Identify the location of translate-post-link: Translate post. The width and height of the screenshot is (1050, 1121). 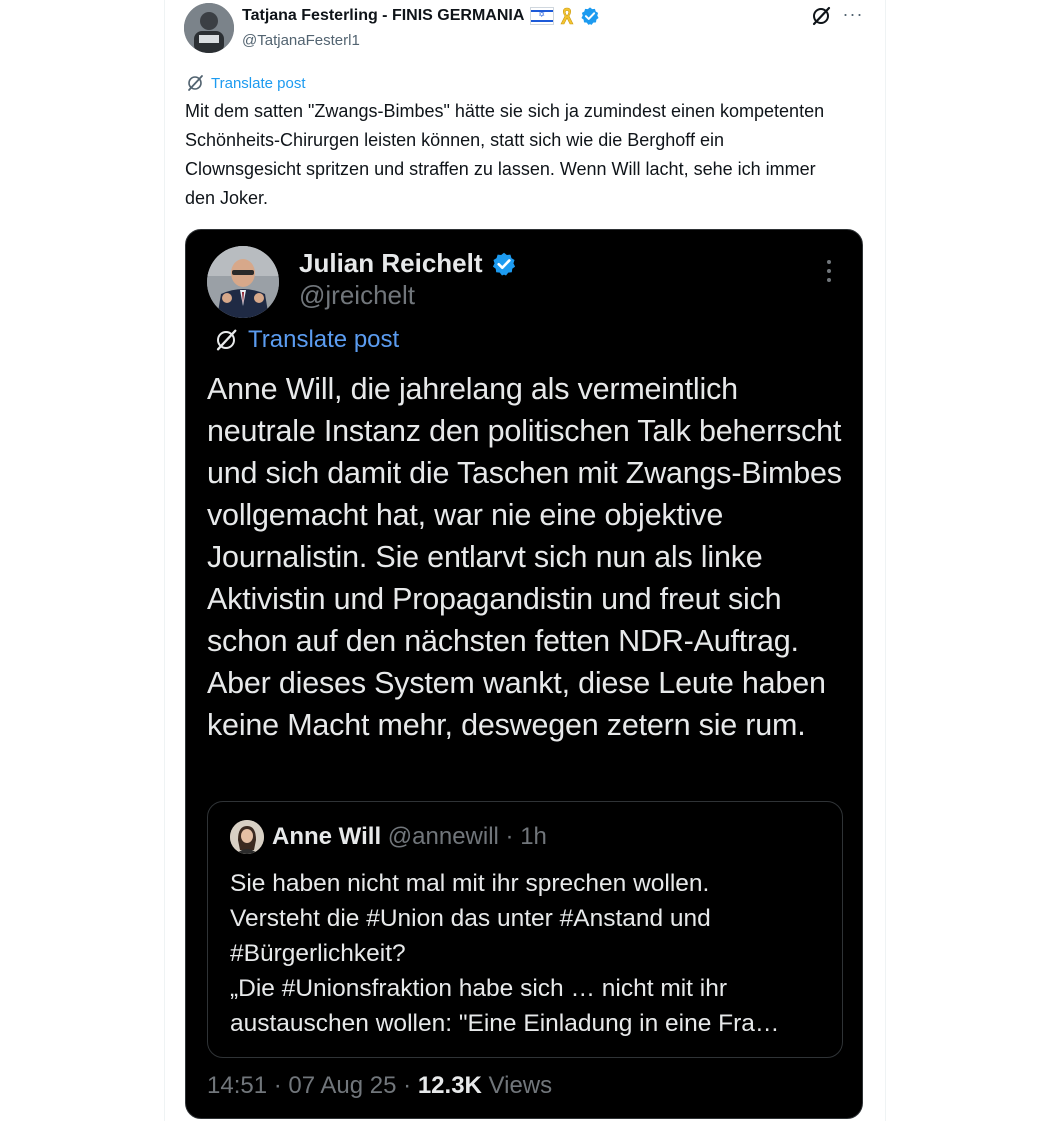
(246, 83).